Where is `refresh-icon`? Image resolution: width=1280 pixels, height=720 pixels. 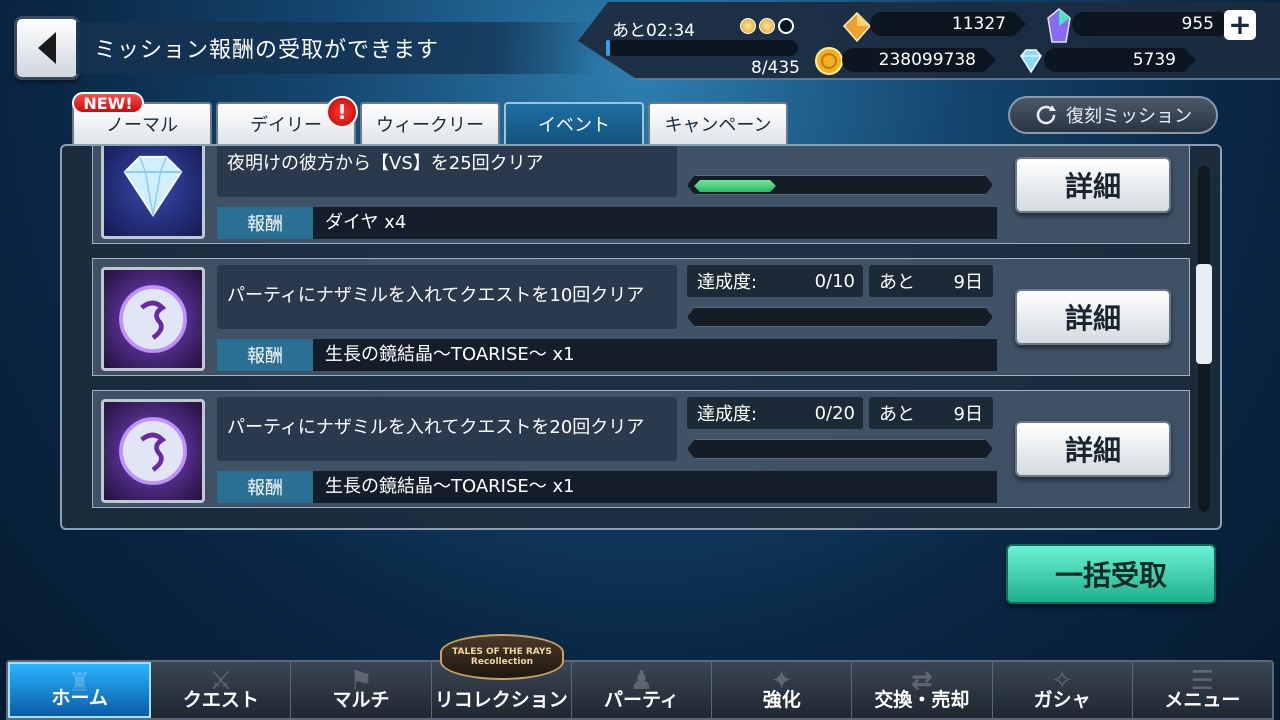 refresh-icon is located at coordinates (1046, 115).